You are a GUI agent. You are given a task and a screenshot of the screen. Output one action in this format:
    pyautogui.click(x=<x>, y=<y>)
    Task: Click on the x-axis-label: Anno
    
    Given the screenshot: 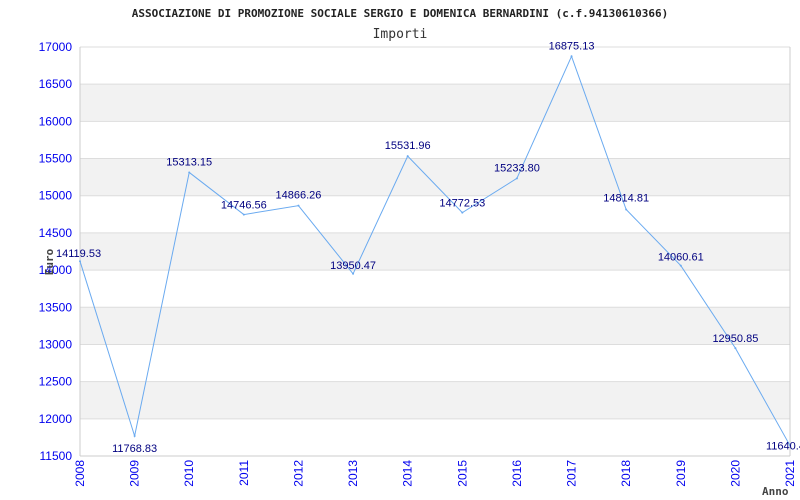 What is the action you would take?
    pyautogui.click(x=775, y=491)
    